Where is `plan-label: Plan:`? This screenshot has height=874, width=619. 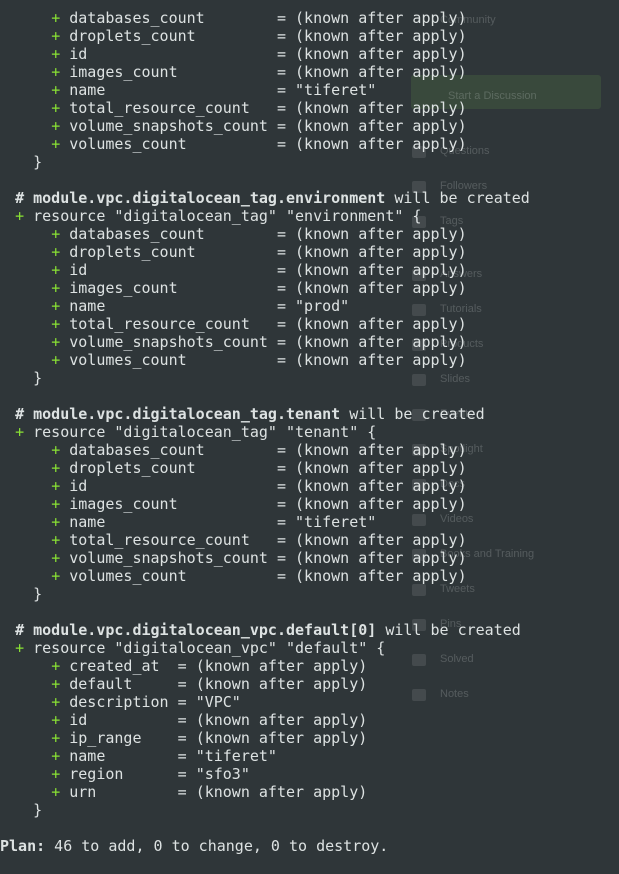
plan-label: Plan: is located at coordinates (23, 846).